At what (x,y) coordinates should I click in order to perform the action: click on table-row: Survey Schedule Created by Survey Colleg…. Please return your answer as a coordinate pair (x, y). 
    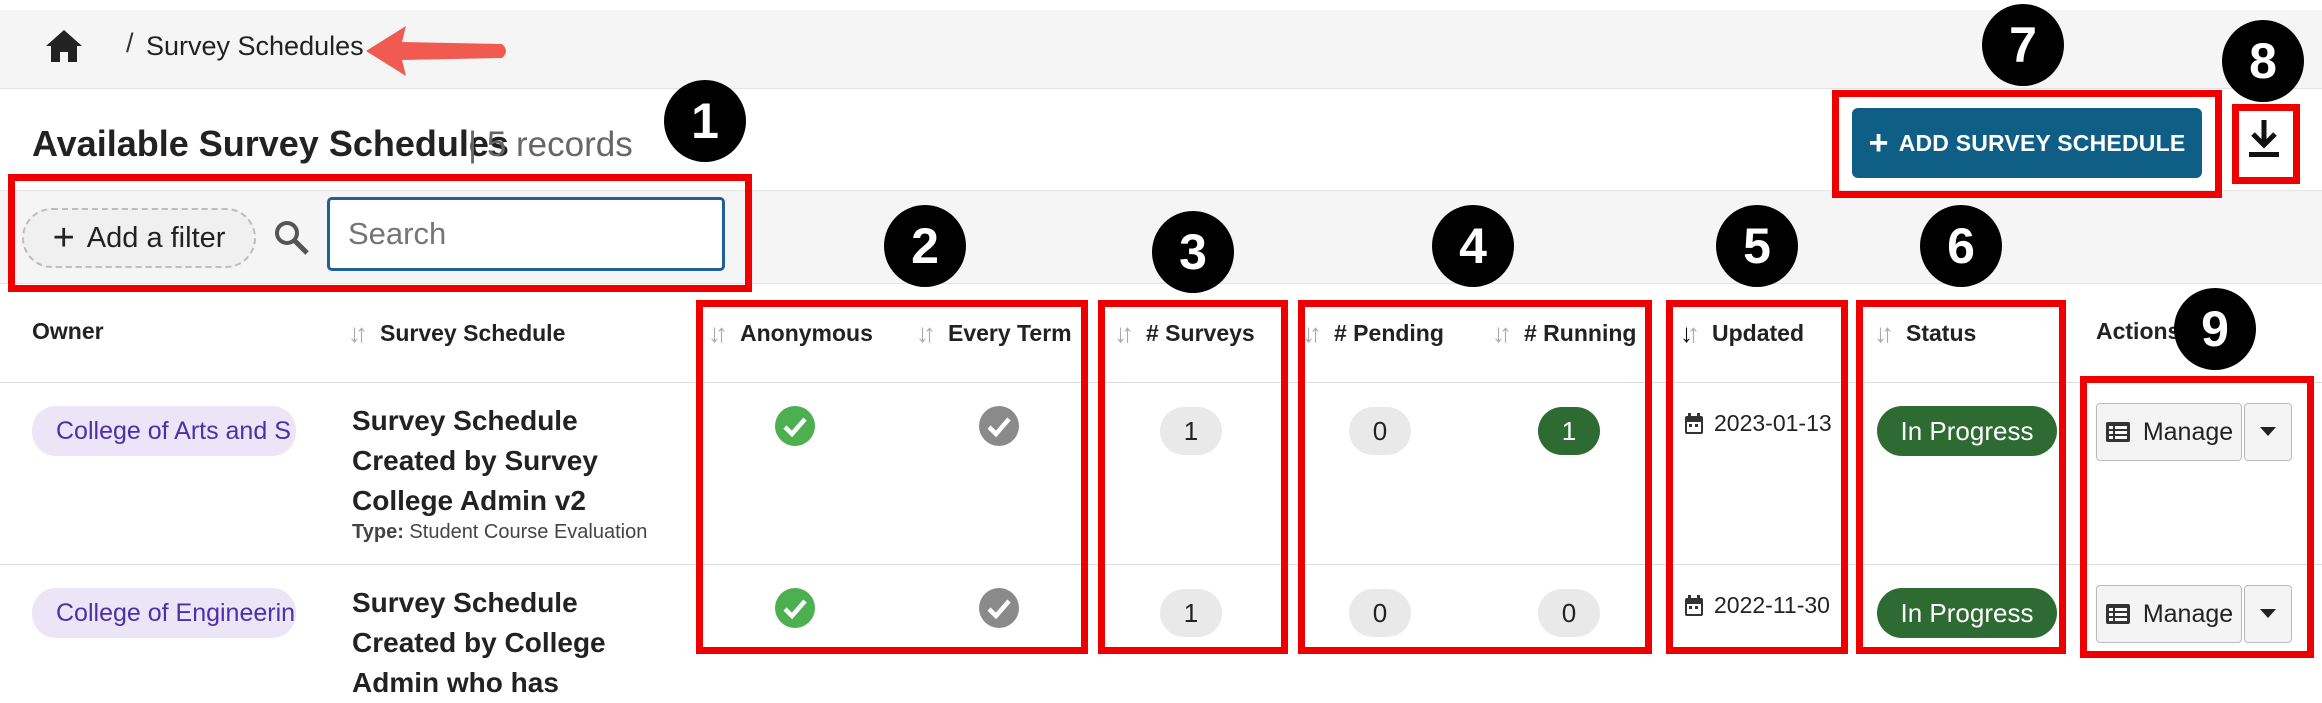
    Looking at the image, I should click on (499, 472).